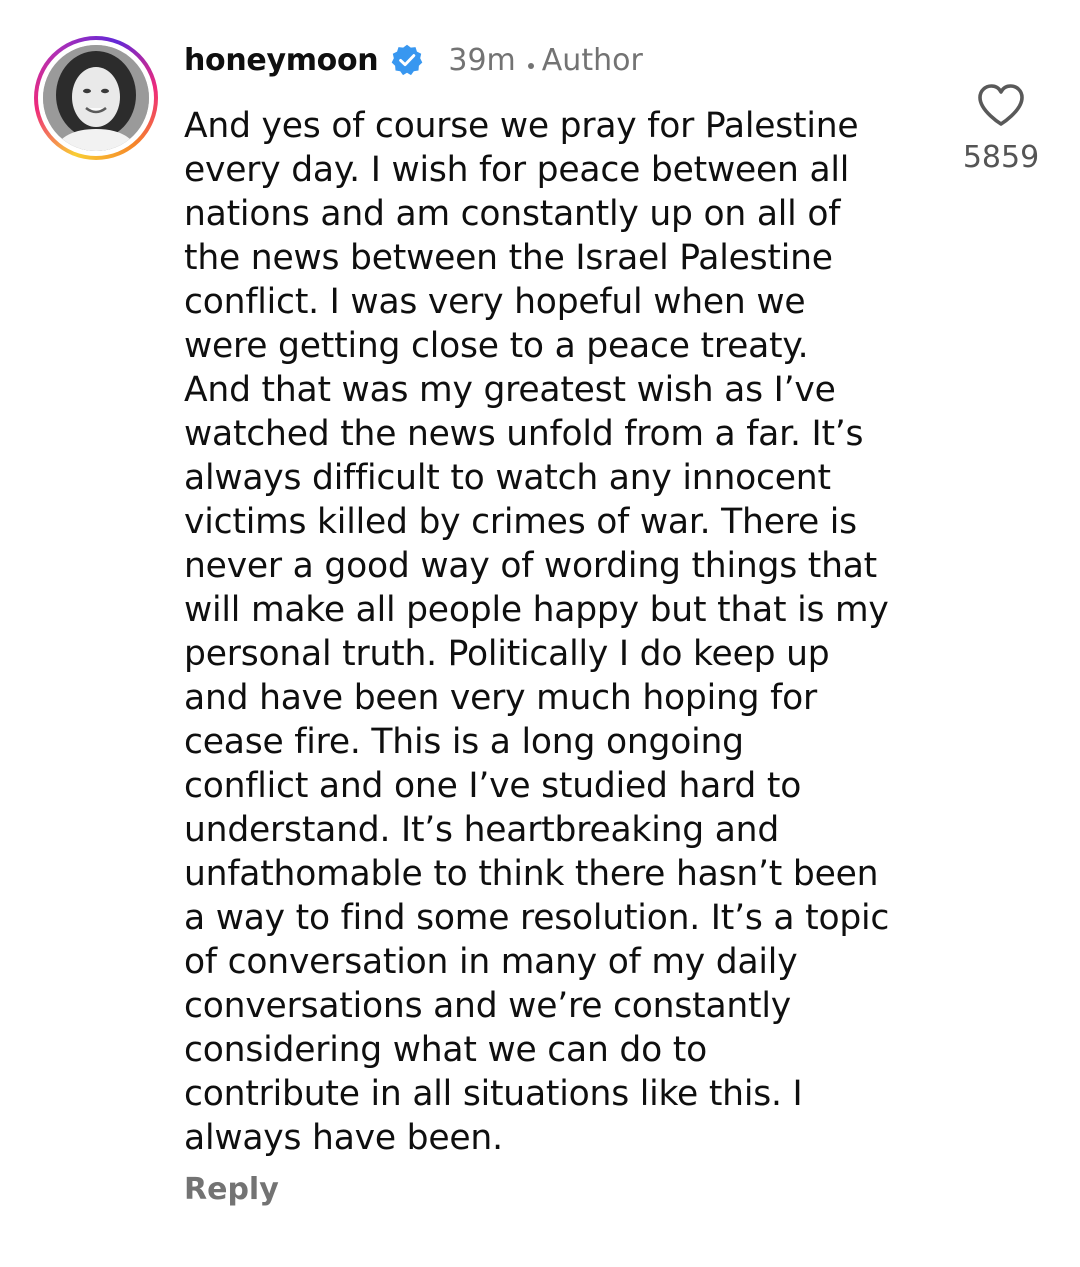 The width and height of the screenshot is (1080, 1267). What do you see at coordinates (231, 1189) in the screenshot?
I see `reply-button: Reply` at bounding box center [231, 1189].